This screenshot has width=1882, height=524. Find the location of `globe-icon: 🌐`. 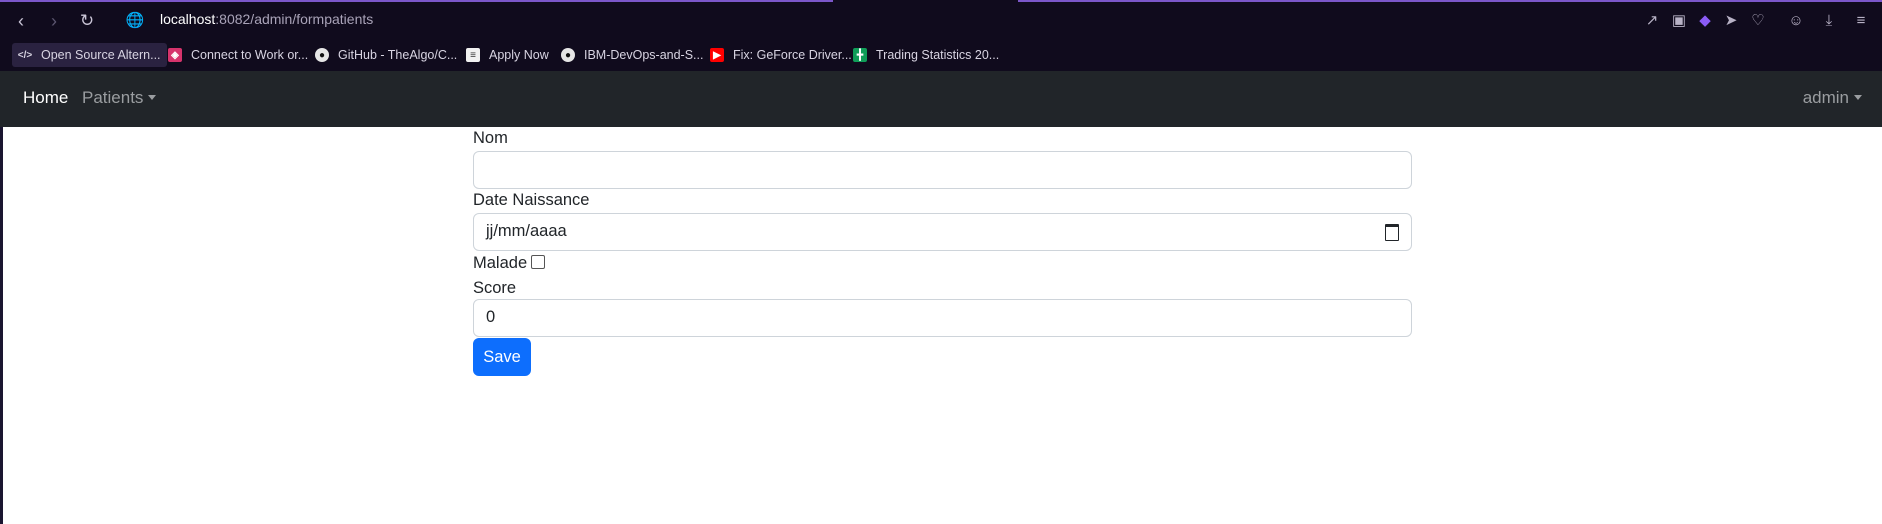

globe-icon: 🌐 is located at coordinates (135, 20).